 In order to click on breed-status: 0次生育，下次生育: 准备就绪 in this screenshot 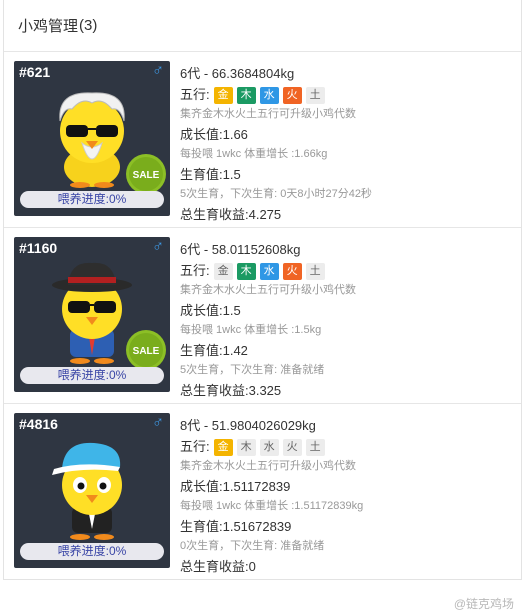, I will do `click(252, 546)`.